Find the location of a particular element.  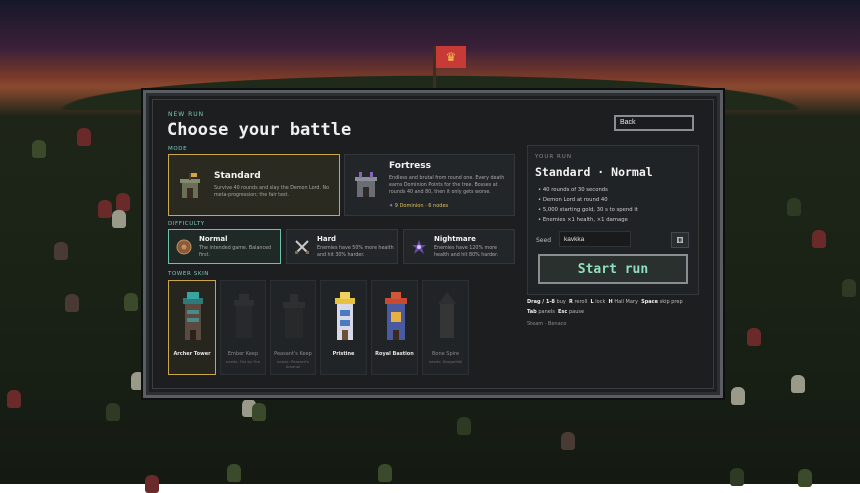

tower-skin-requirement: needs: Peasant's Arsenal is located at coordinates (293, 364).